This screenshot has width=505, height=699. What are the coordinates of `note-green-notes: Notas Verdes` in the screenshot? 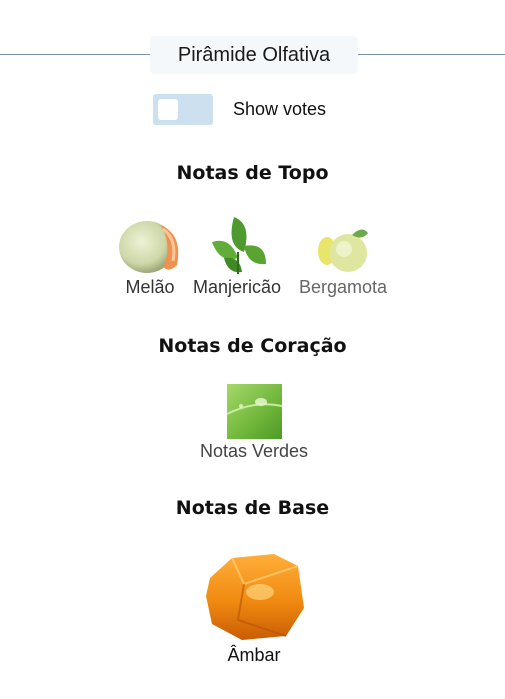 It's located at (254, 423).